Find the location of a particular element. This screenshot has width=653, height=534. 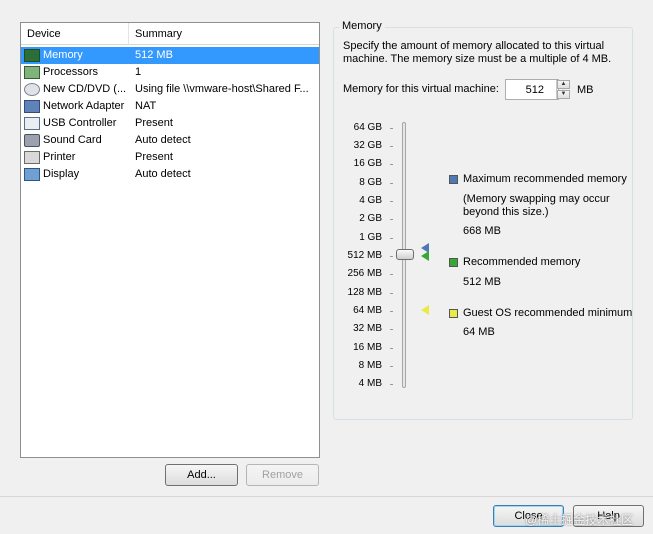

recommended-title: Recommended memory is located at coordinates (522, 262).